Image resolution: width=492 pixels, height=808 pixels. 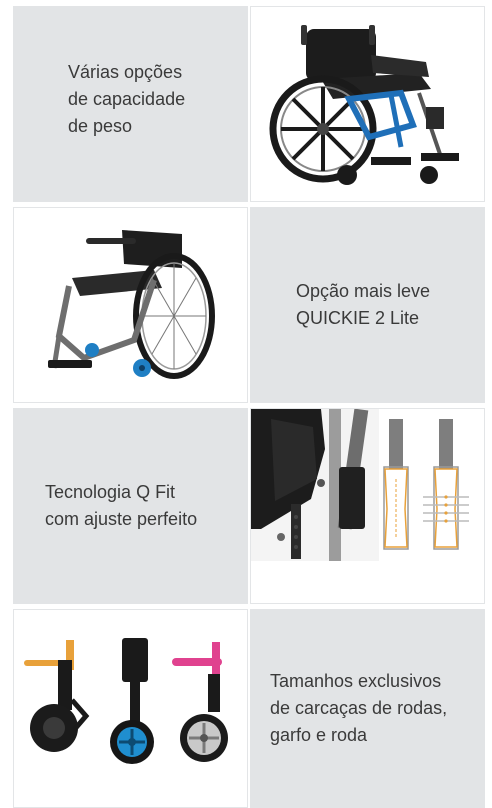 I want to click on feature-caption: Várias opções de capacidade de peso, so click(x=127, y=98).